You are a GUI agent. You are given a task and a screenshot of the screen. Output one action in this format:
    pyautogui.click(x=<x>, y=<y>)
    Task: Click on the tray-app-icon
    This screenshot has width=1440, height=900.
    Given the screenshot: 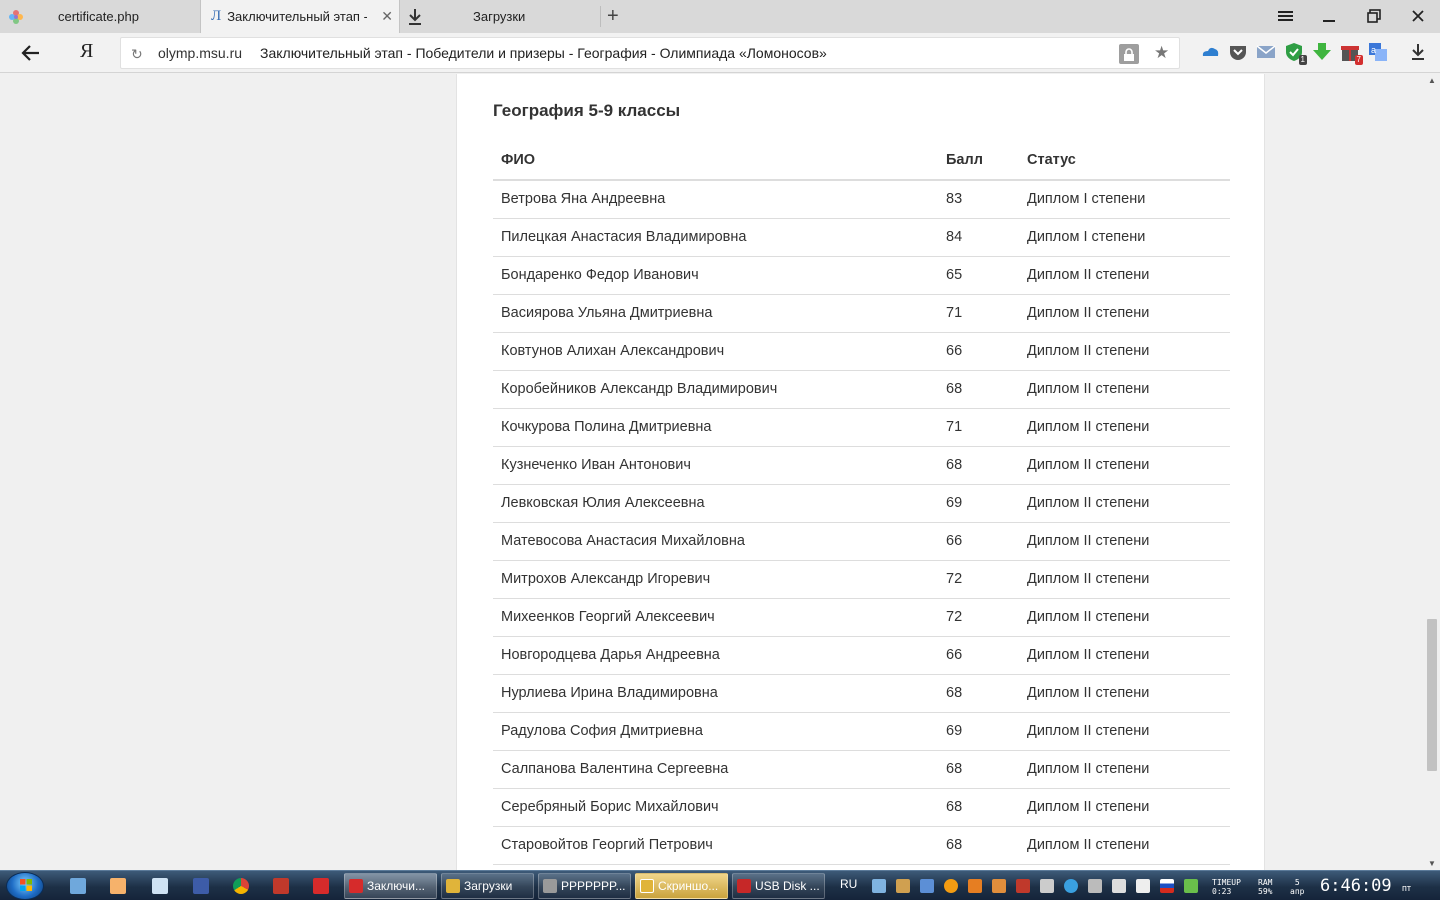 What is the action you would take?
    pyautogui.click(x=903, y=886)
    